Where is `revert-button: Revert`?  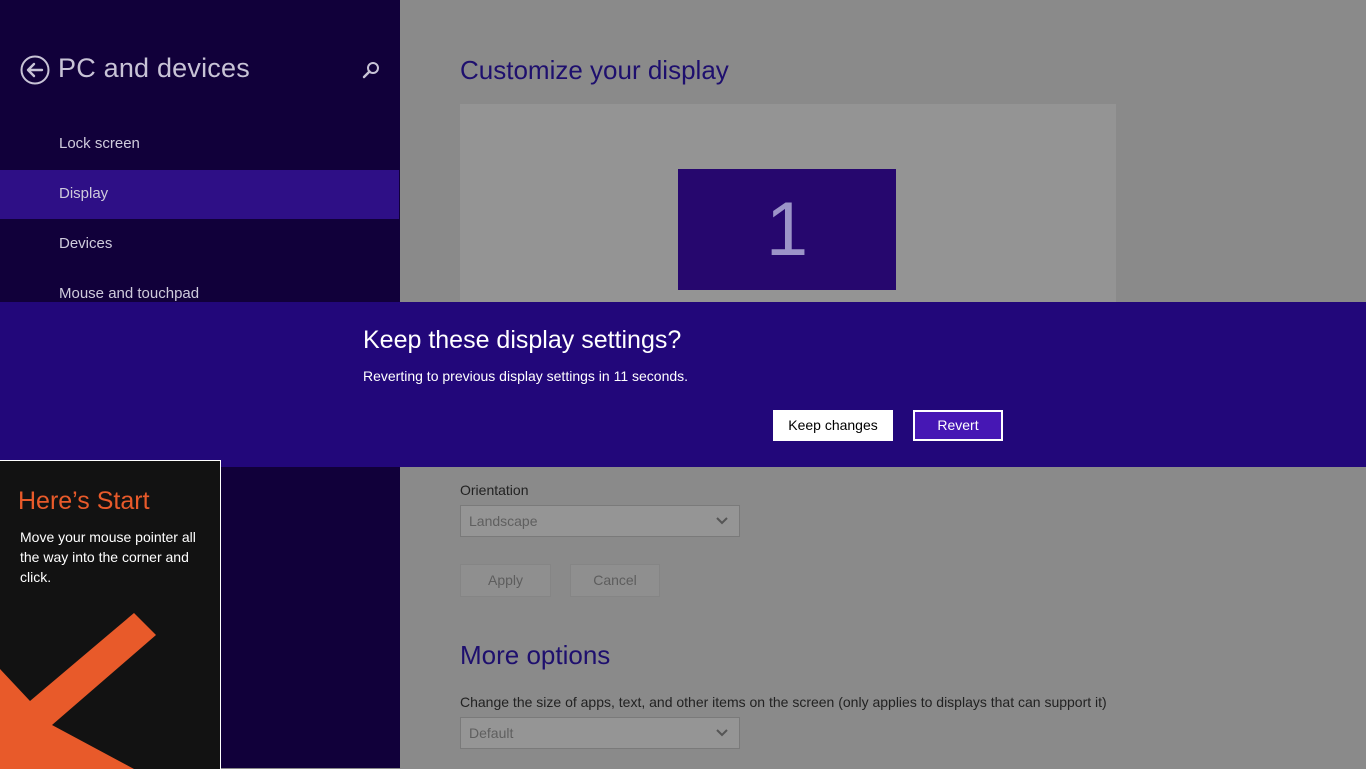
revert-button: Revert is located at coordinates (958, 425).